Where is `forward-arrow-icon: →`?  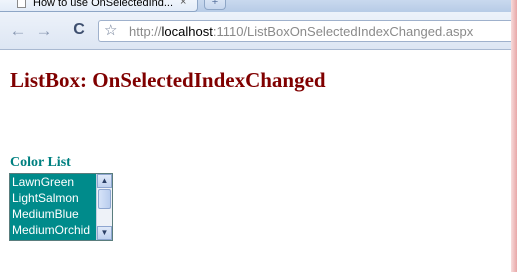
forward-arrow-icon: → is located at coordinates (44, 31).